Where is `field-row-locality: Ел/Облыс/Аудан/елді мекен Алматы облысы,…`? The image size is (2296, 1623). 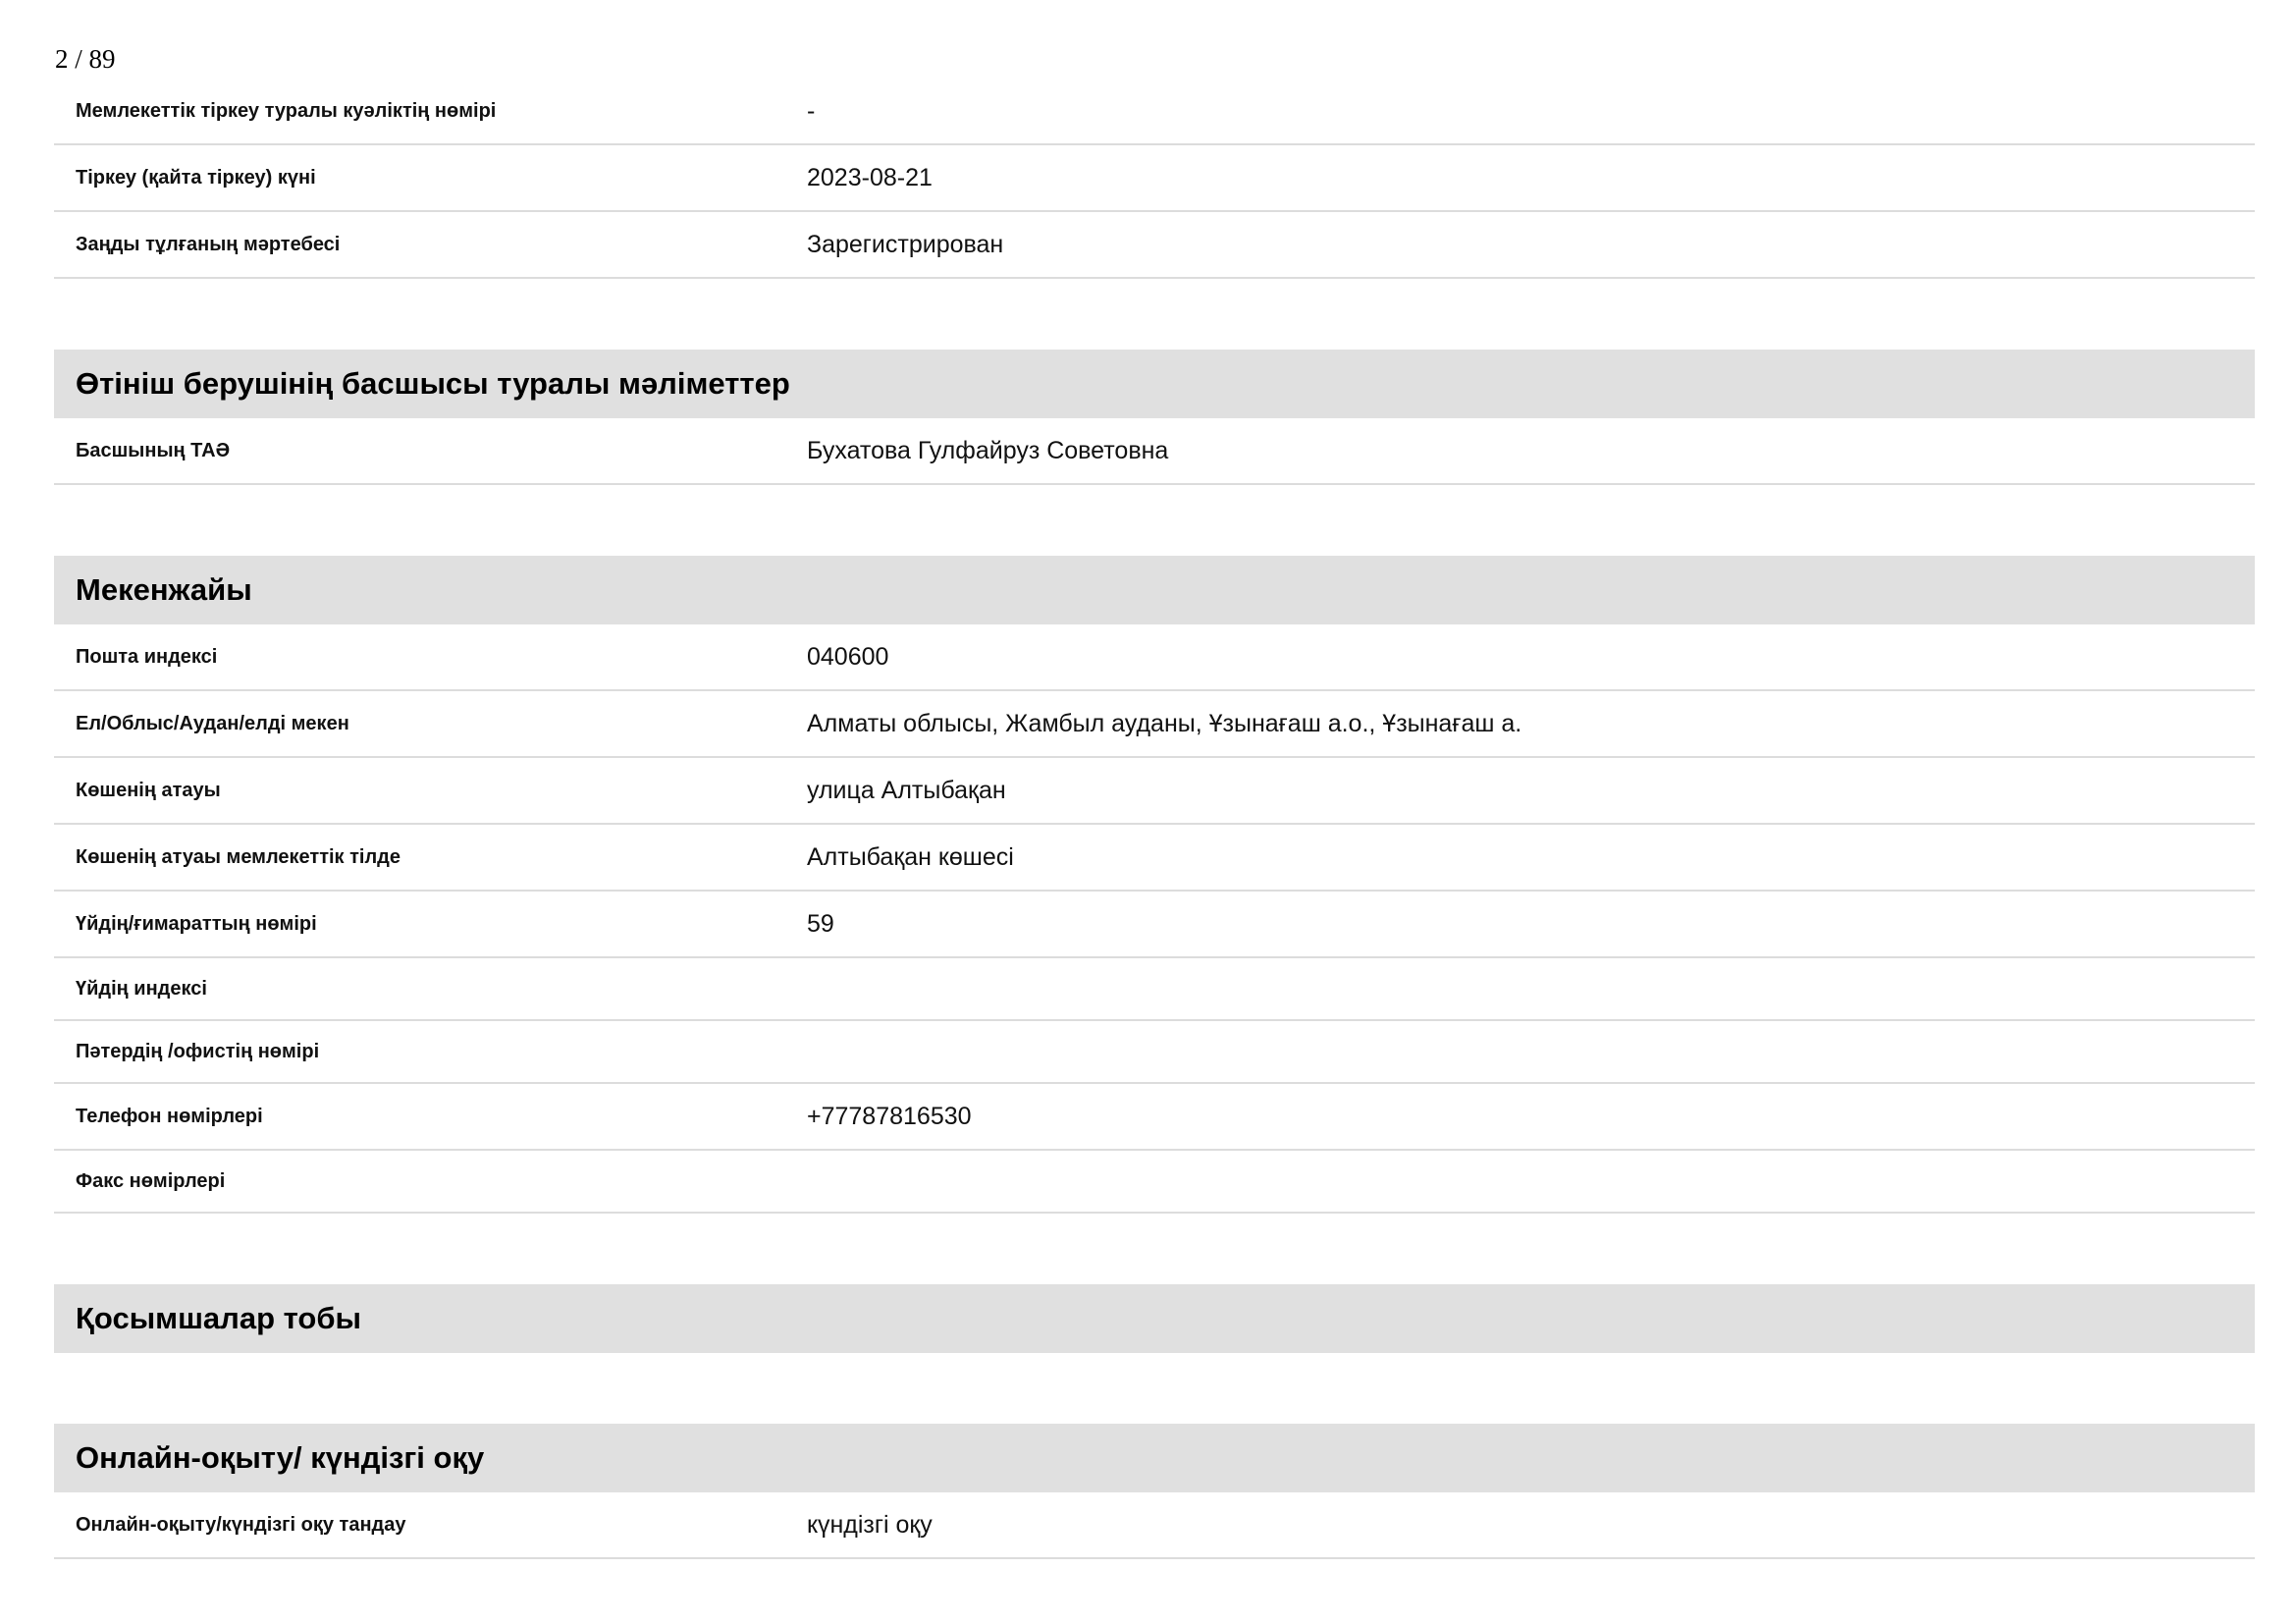 field-row-locality: Ел/Облыс/Аудан/елді мекен Алматы облысы,… is located at coordinates (1154, 724).